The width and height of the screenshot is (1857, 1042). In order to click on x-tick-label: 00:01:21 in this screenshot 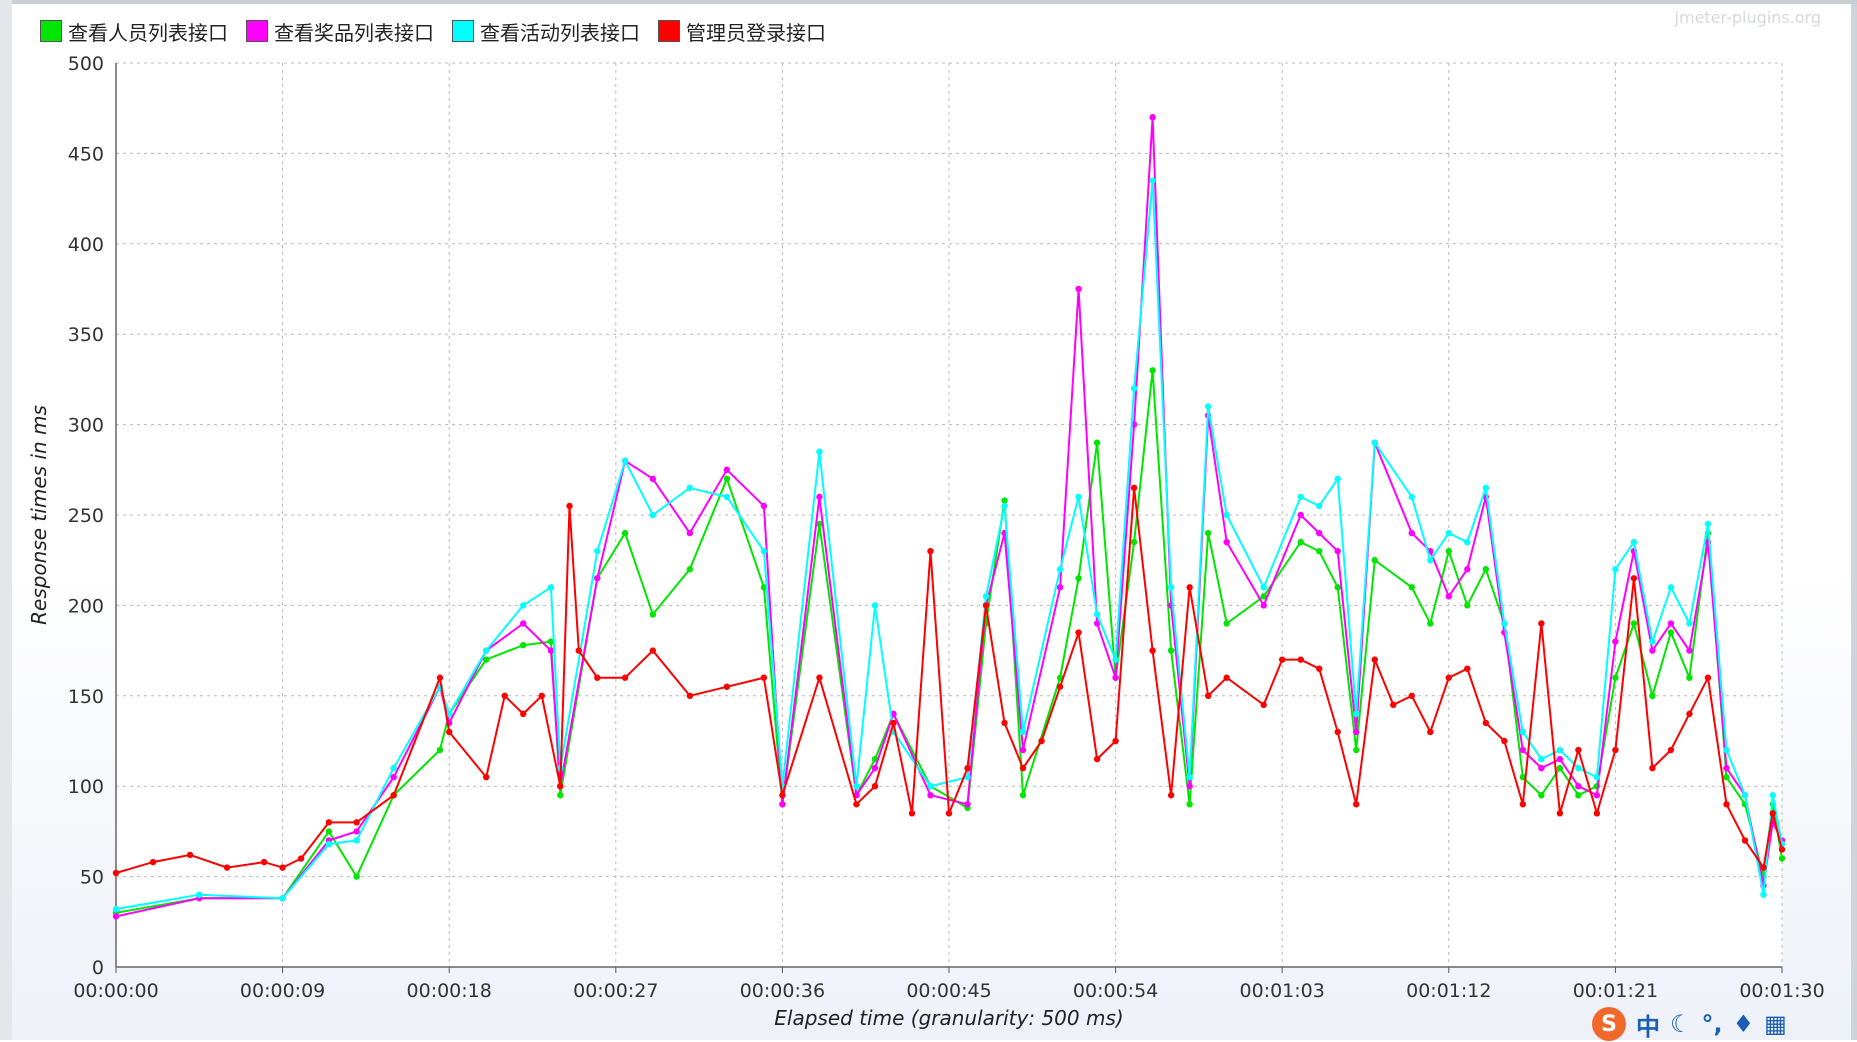, I will do `click(1615, 991)`.